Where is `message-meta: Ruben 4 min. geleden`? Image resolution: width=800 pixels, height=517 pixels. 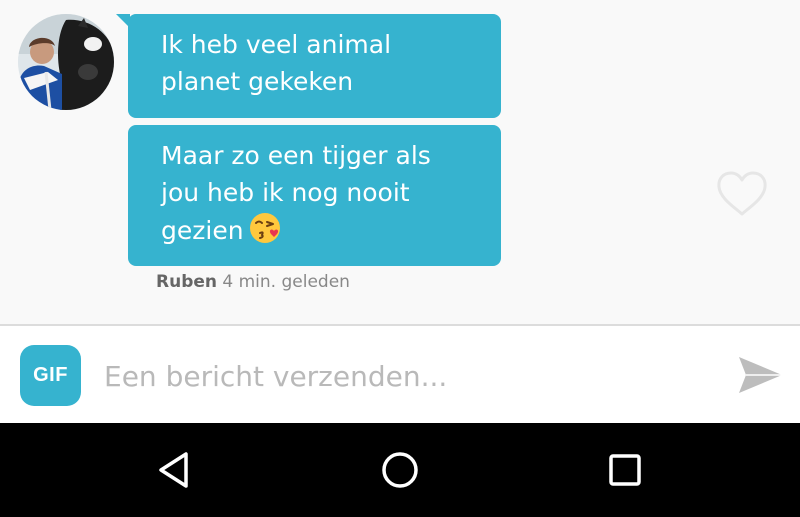 message-meta: Ruben 4 min. geleden is located at coordinates (253, 282).